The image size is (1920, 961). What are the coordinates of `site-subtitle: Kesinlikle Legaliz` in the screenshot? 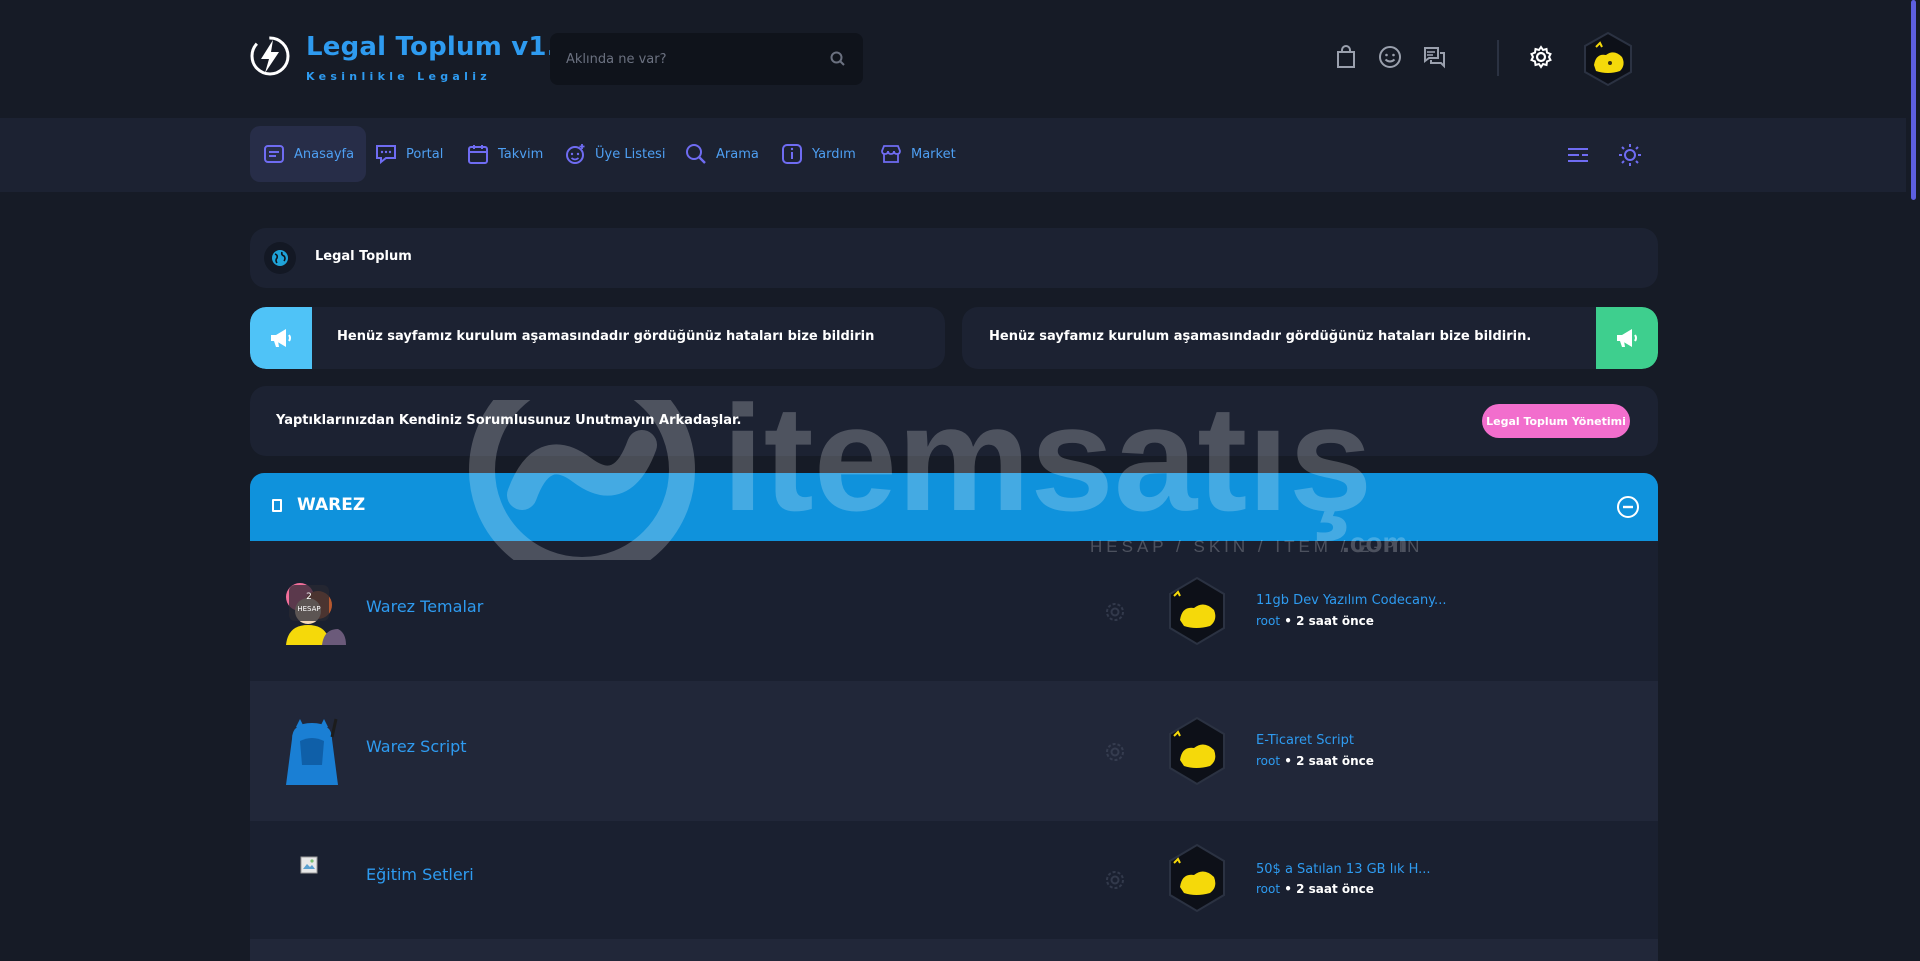 It's located at (398, 76).